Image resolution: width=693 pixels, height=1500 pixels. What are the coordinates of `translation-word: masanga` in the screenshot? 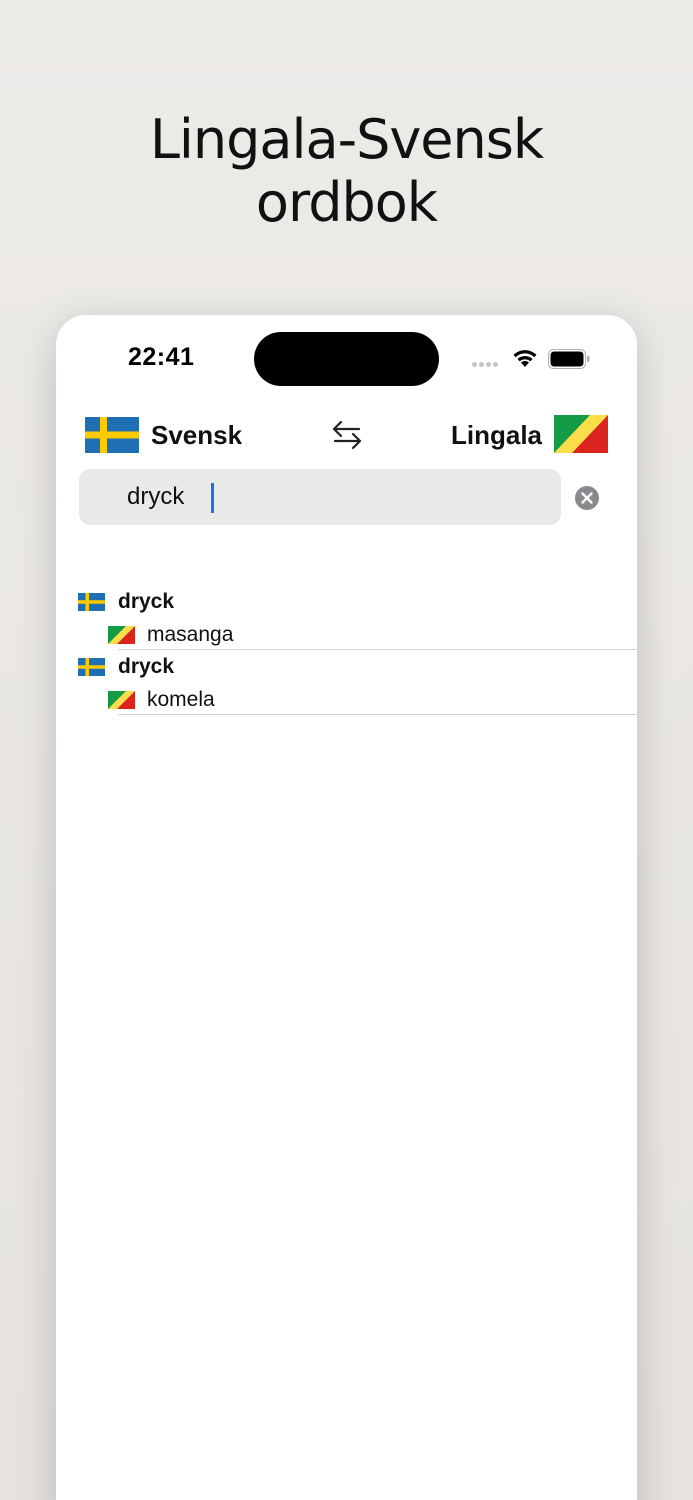 It's located at (190, 634).